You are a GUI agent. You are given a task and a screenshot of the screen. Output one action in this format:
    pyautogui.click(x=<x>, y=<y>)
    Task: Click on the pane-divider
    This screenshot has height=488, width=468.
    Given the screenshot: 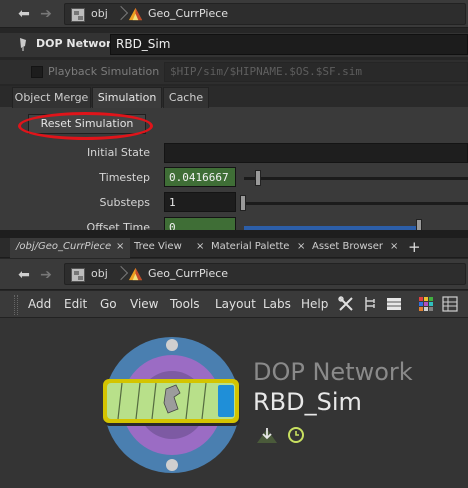 What is the action you would take?
    pyautogui.click(x=234, y=234)
    